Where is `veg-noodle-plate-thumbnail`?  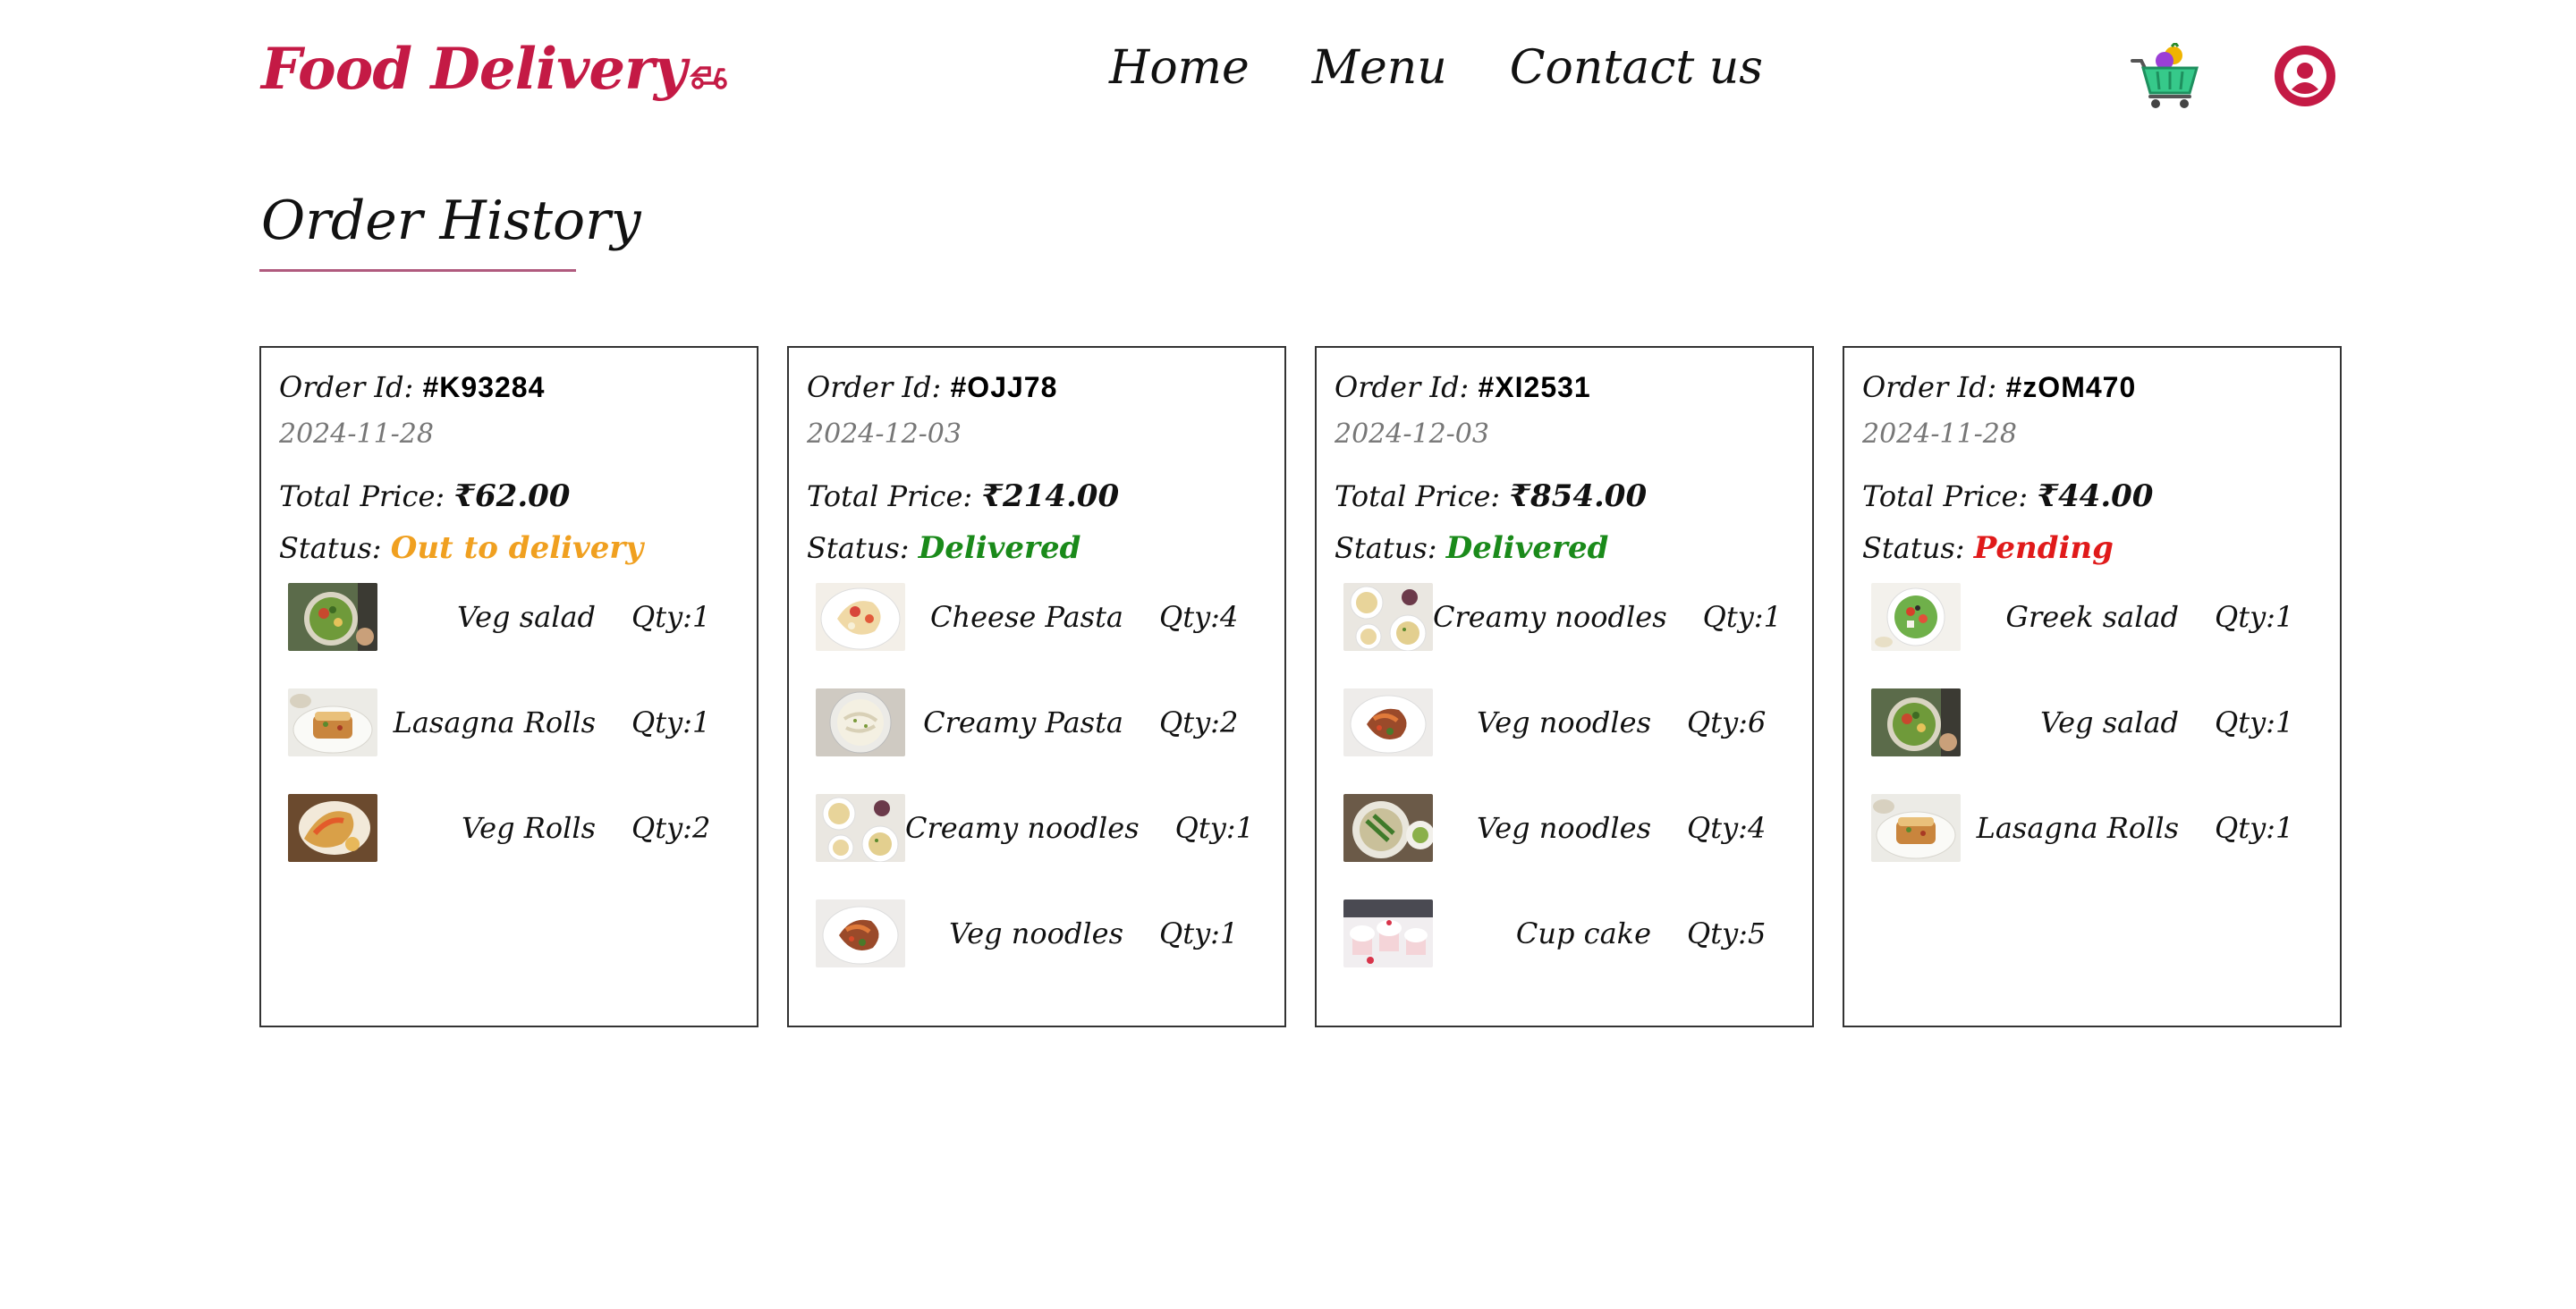 veg-noodle-plate-thumbnail is located at coordinates (860, 933).